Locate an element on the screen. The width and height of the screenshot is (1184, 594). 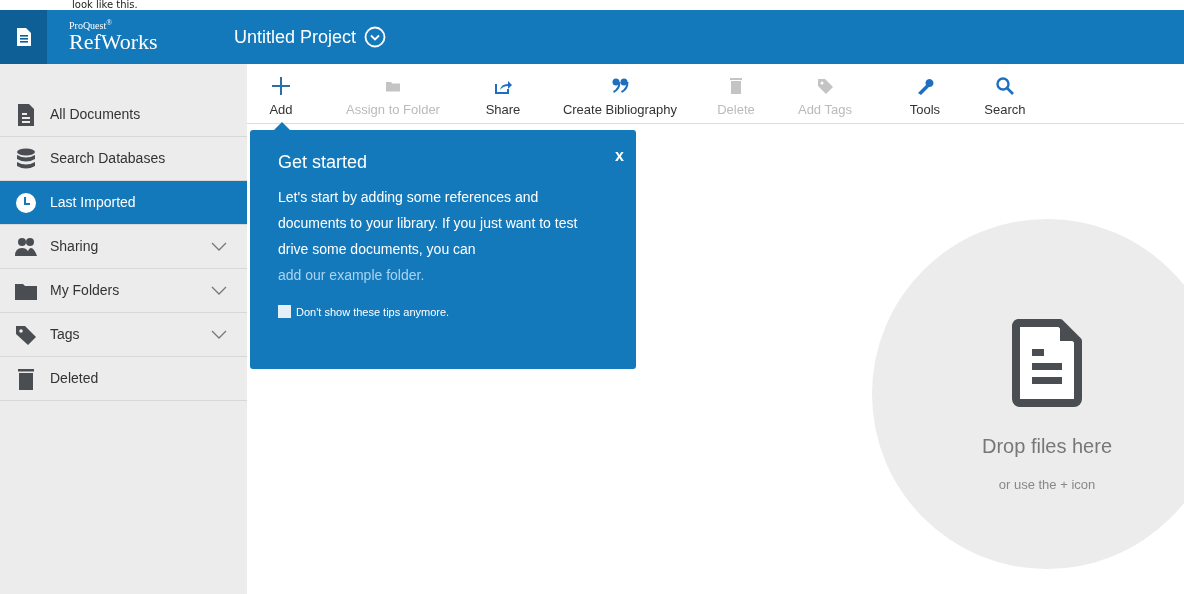
sidebar-item: All Documents is located at coordinates (123, 115).